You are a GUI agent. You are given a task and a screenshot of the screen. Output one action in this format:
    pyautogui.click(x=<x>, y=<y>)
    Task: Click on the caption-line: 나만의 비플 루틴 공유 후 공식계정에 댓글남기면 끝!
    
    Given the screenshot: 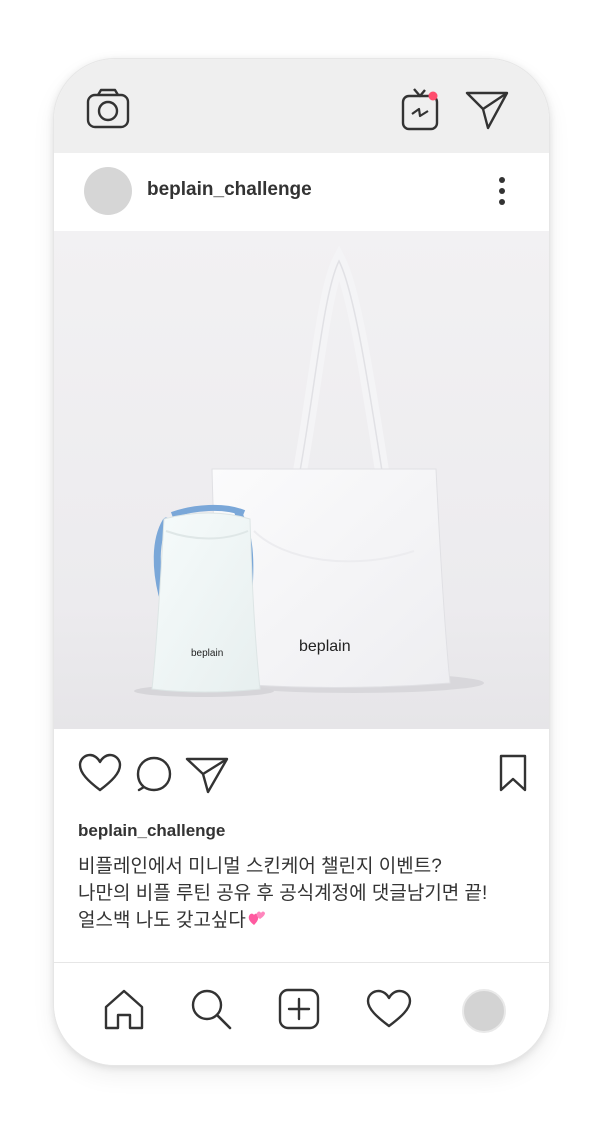 What is the action you would take?
    pyautogui.click(x=283, y=893)
    